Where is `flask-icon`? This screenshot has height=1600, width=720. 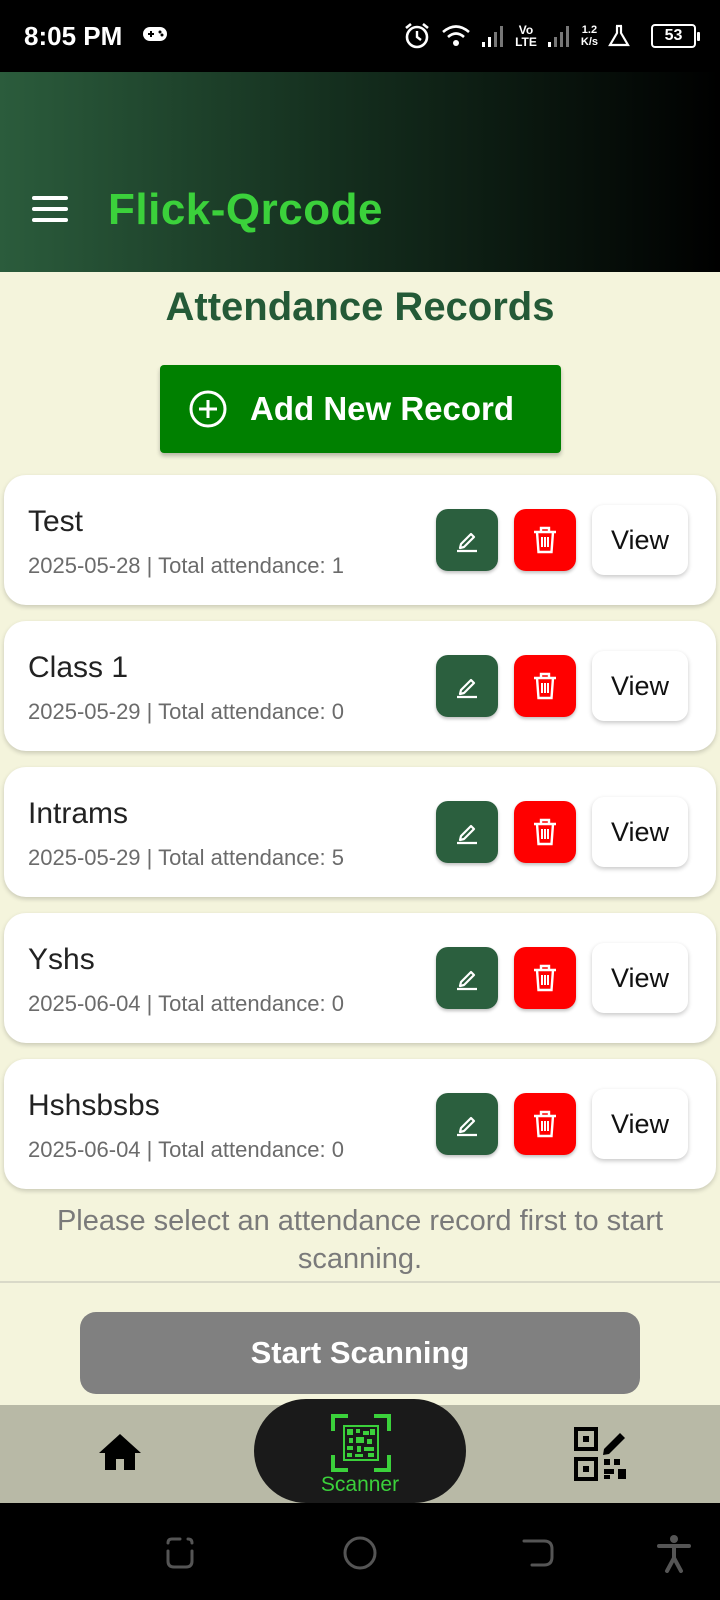 flask-icon is located at coordinates (619, 35).